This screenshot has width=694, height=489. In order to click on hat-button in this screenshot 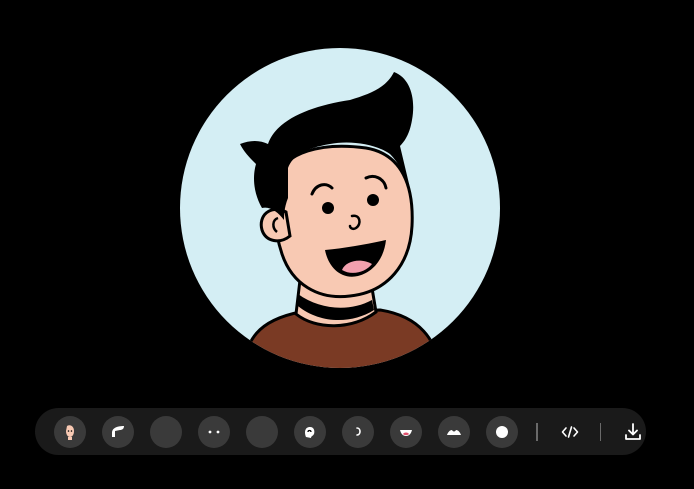, I will do `click(166, 431)`.